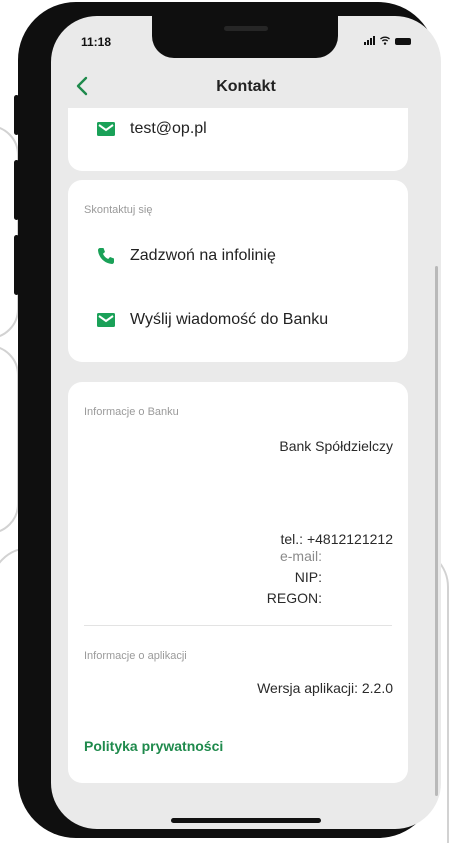 This screenshot has width=450, height=843. Describe the element at coordinates (168, 128) in the screenshot. I see `email-address: test@op.pl` at that location.